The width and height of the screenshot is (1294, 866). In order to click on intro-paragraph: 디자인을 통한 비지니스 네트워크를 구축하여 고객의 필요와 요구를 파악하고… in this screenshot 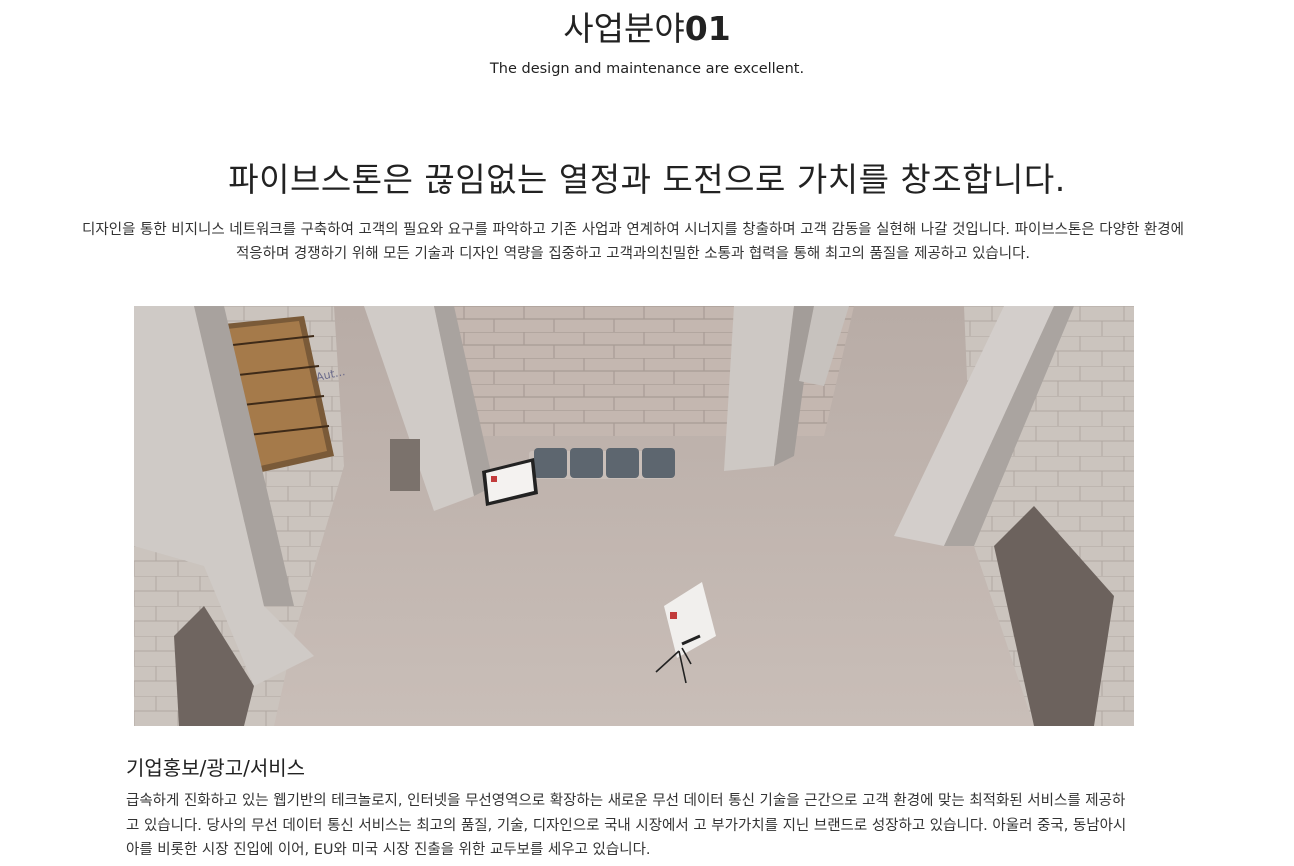, I will do `click(633, 242)`.